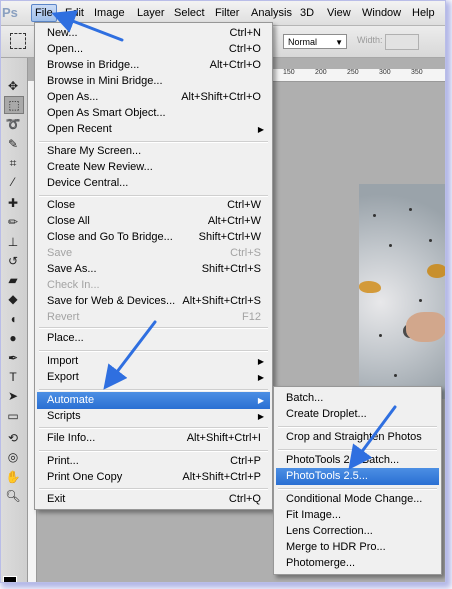 This screenshot has height=589, width=452. I want to click on menu-item-import: Import ▶, so click(153, 361).